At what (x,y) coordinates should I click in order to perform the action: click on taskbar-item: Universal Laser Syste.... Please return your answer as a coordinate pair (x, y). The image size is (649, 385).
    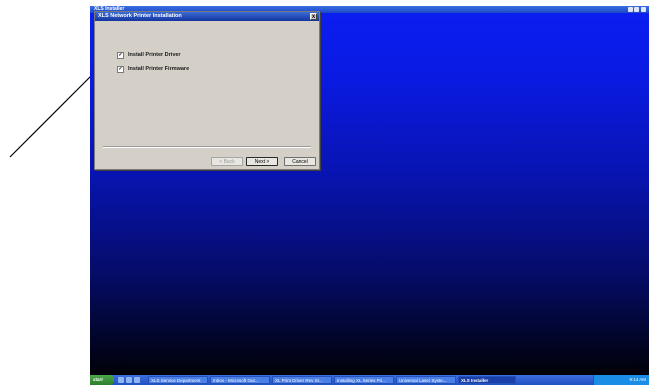
    Looking at the image, I should click on (426, 380).